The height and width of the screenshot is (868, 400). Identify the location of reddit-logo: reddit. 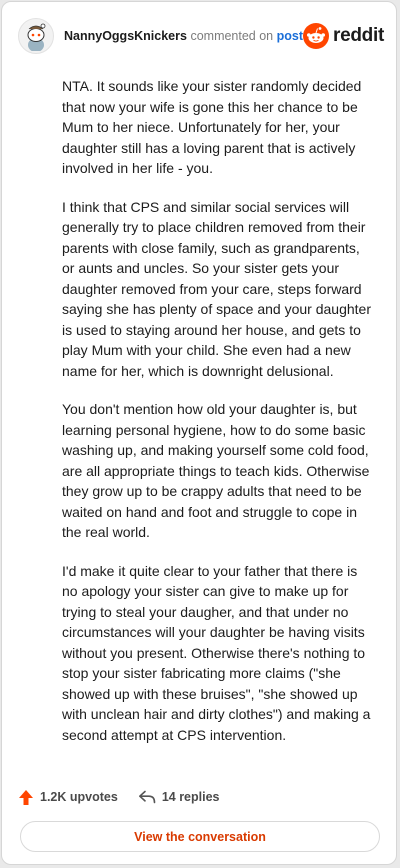
(343, 36).